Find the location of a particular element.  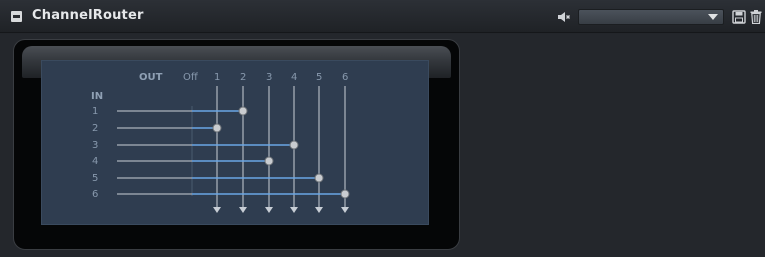

collapse-button is located at coordinates (16, 16).